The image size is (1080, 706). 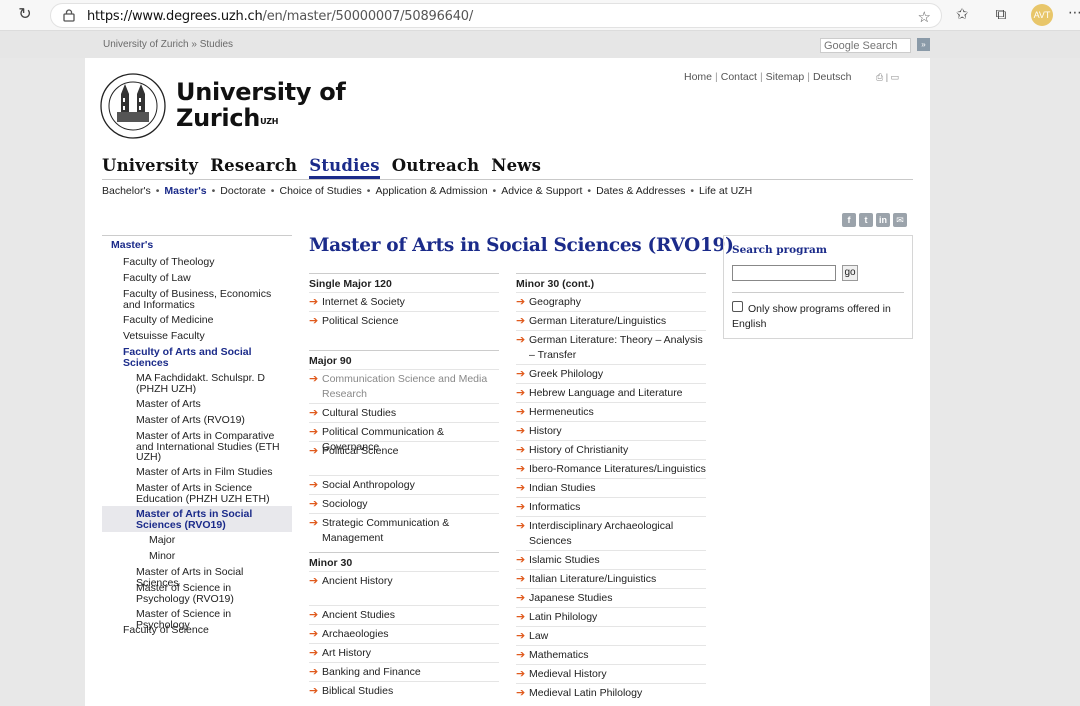 What do you see at coordinates (197, 420) in the screenshot?
I see `leftnav-item: Master of Arts (RVO19)` at bounding box center [197, 420].